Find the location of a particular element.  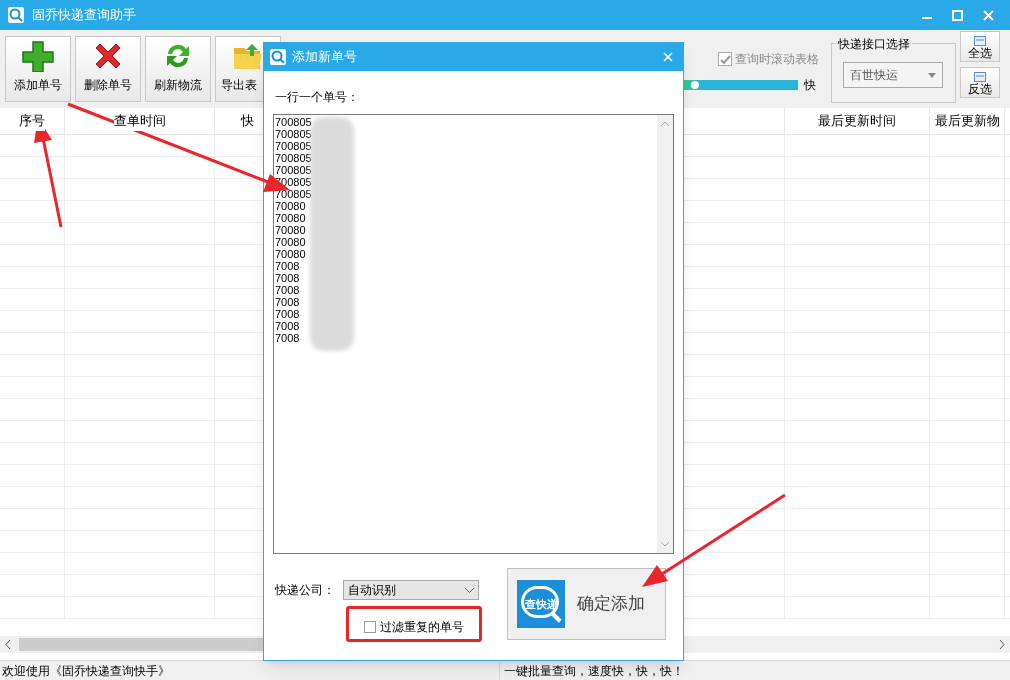

select-button: 反选 is located at coordinates (980, 82).